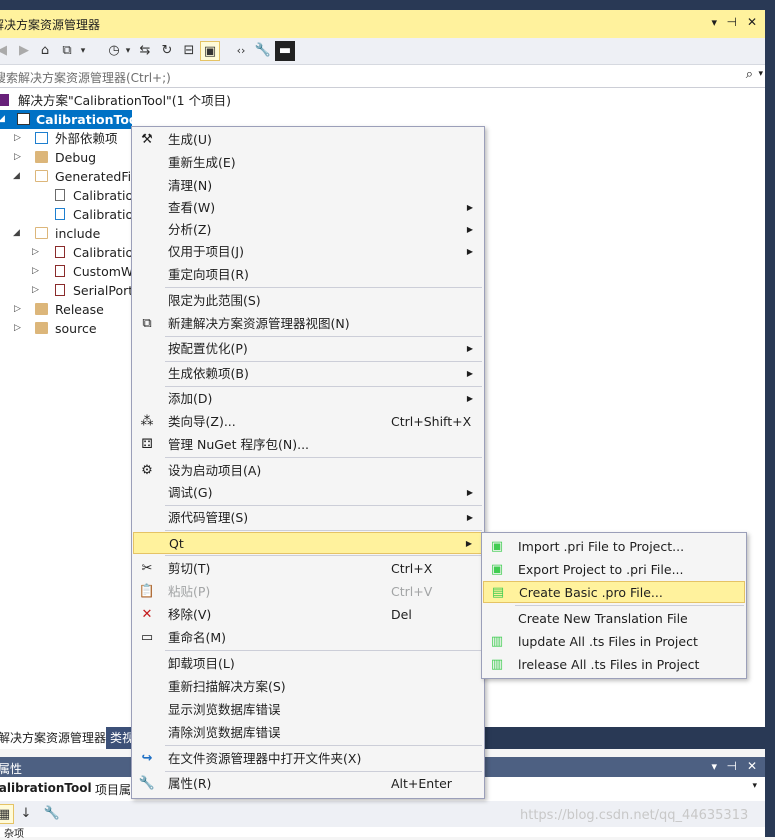  Describe the element at coordinates (614, 642) in the screenshot. I see `menu-item-lupdate: ▥ lupdate All .ts Files in Project` at that location.